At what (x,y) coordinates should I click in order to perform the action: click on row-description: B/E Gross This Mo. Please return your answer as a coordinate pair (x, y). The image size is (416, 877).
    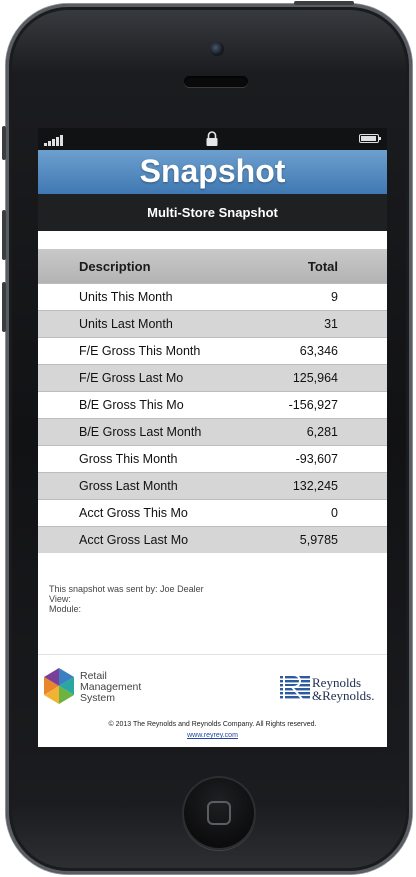
    Looking at the image, I should click on (147, 405).